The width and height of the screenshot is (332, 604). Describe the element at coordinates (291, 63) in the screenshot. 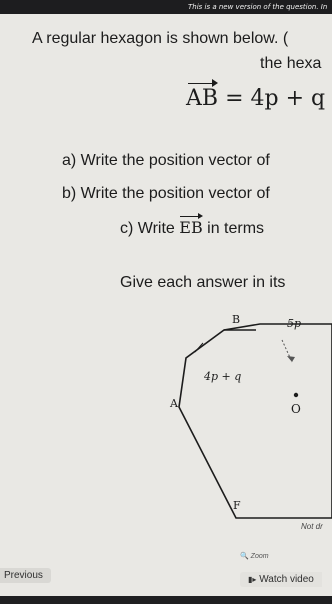

I see `question-line-2: the hexa` at that location.